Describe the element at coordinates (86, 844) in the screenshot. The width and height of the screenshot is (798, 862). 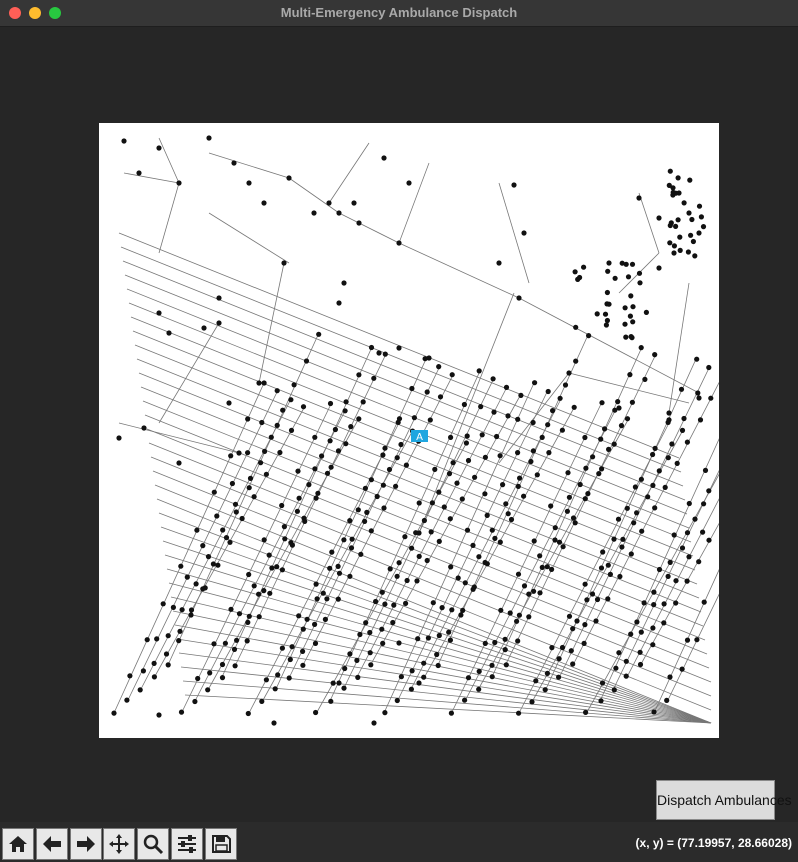
I see `forward-button` at that location.